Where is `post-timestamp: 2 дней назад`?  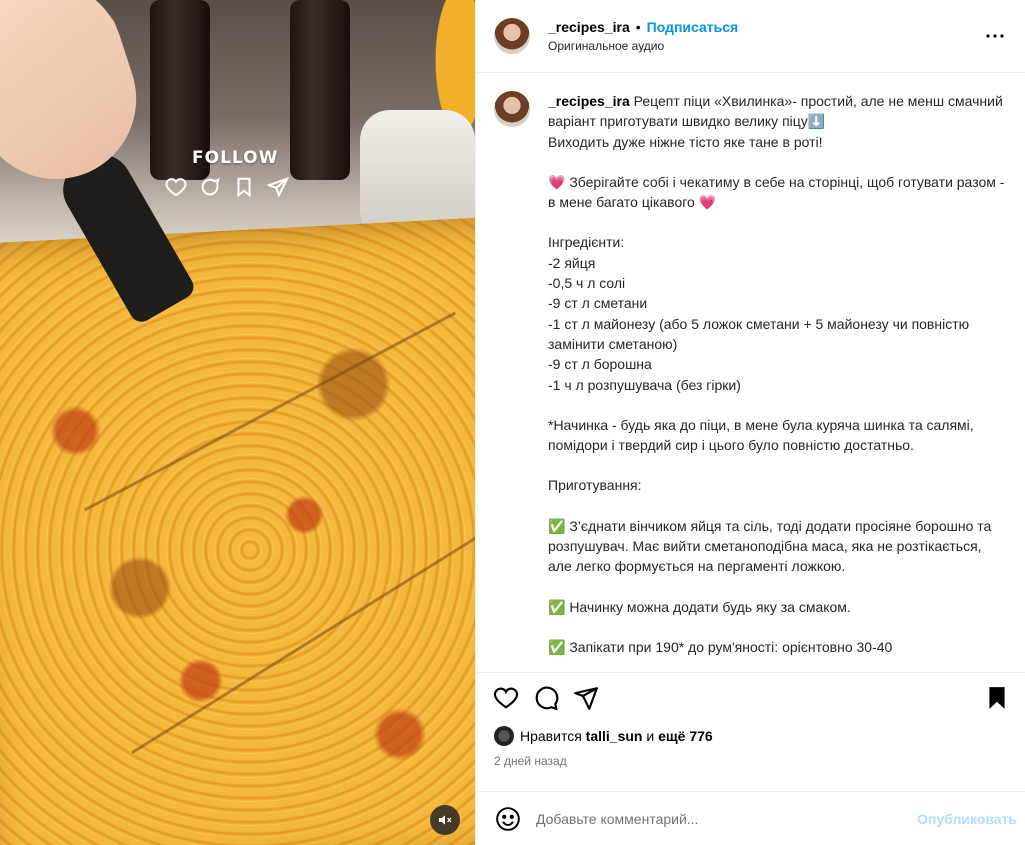 post-timestamp: 2 дней назад is located at coordinates (750, 762).